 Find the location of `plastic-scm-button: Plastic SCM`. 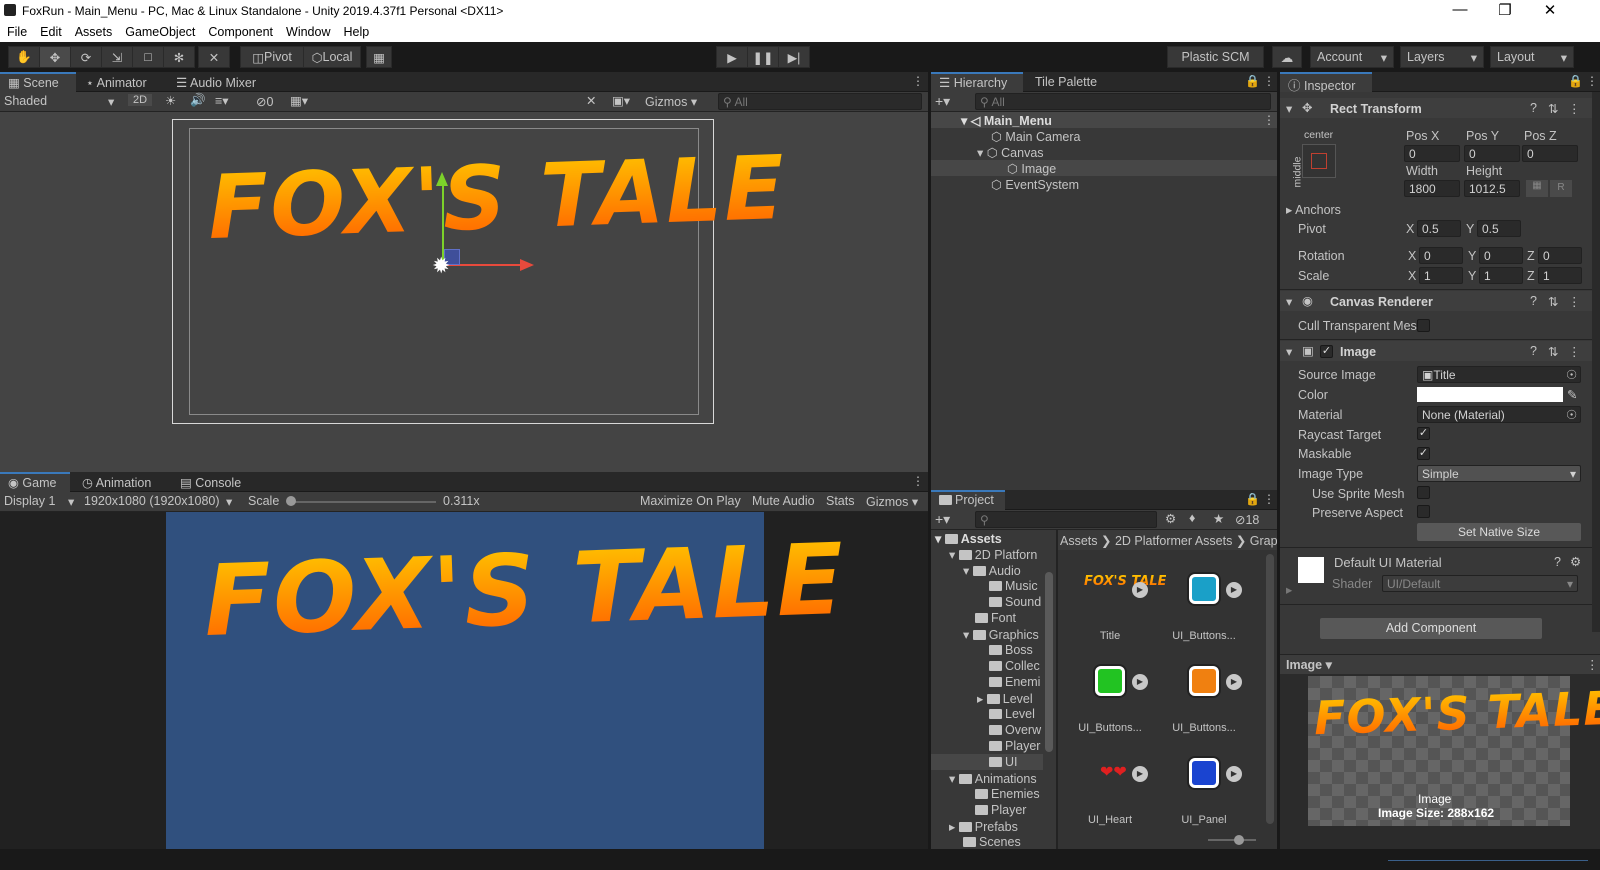

plastic-scm-button: Plastic SCM is located at coordinates (1215, 57).